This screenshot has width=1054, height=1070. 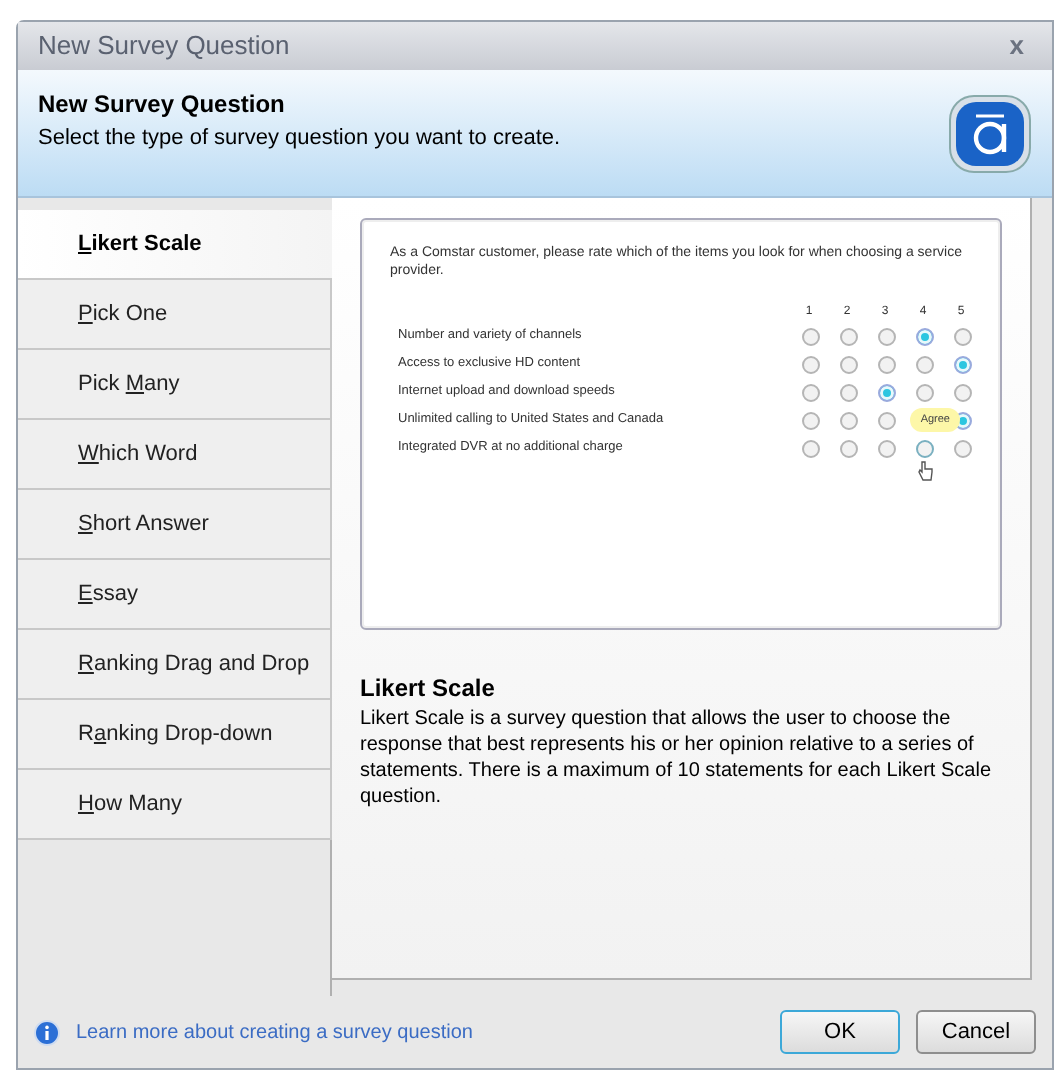 I want to click on app-logo-icon, so click(x=990, y=134).